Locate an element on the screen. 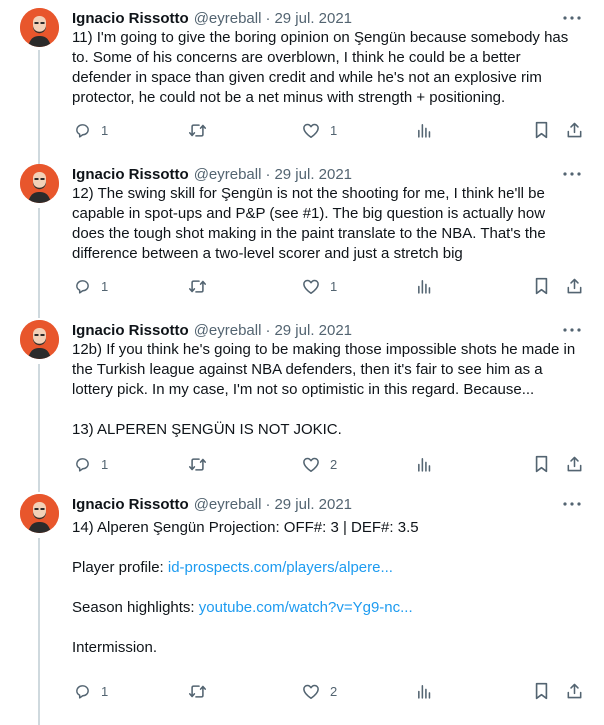  paragraph-break is located at coordinates (332, 588).